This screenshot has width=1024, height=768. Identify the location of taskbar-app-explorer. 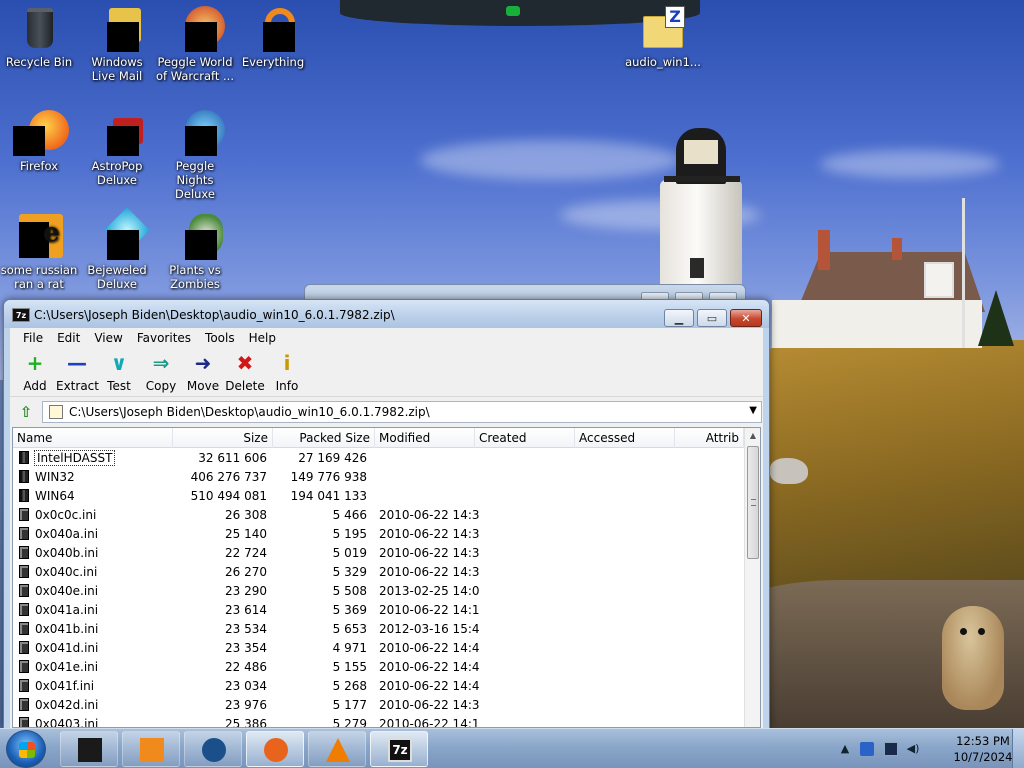
(89, 749).